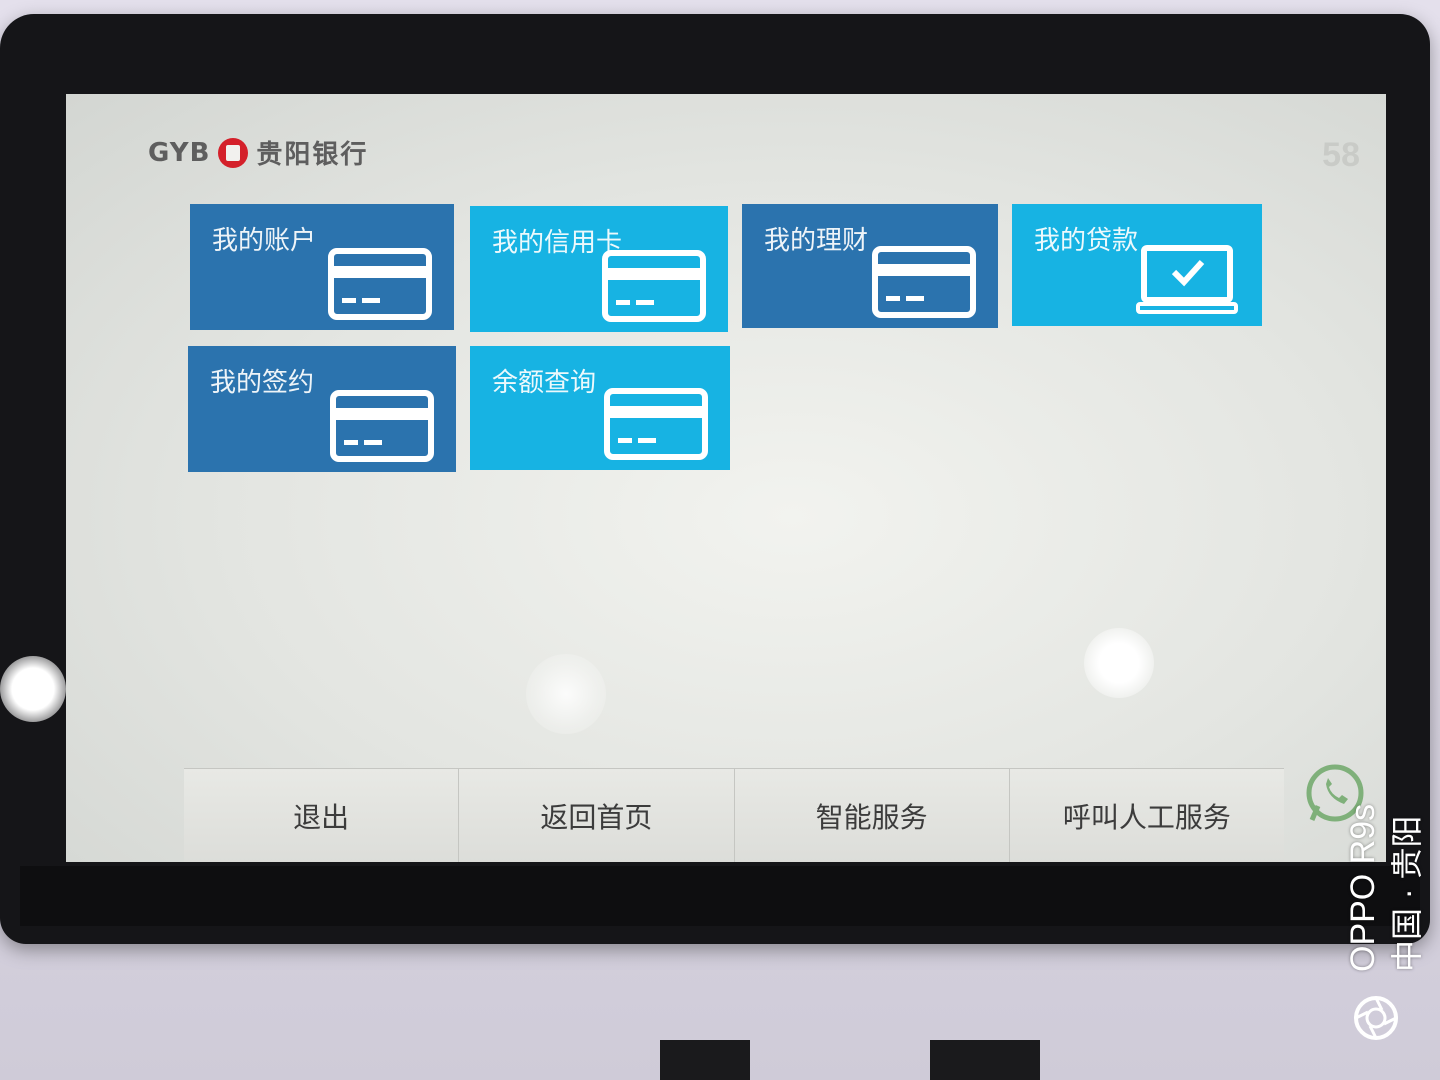 This screenshot has height=1080, width=1440. Describe the element at coordinates (870, 266) in the screenshot. I see `tile-my-wealth: 我的理财` at that location.